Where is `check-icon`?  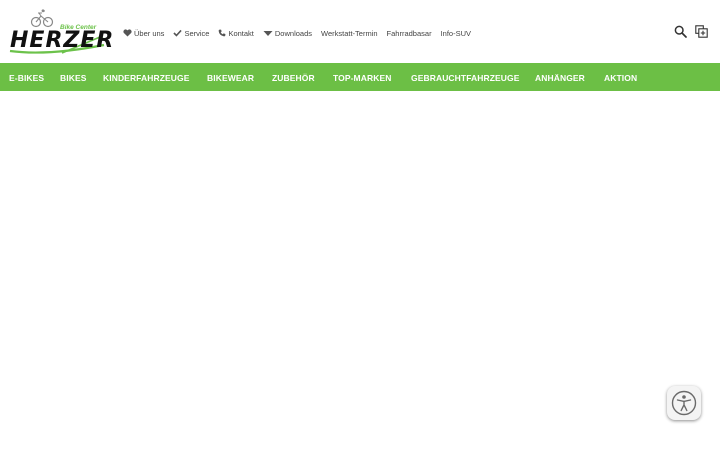 check-icon is located at coordinates (178, 33).